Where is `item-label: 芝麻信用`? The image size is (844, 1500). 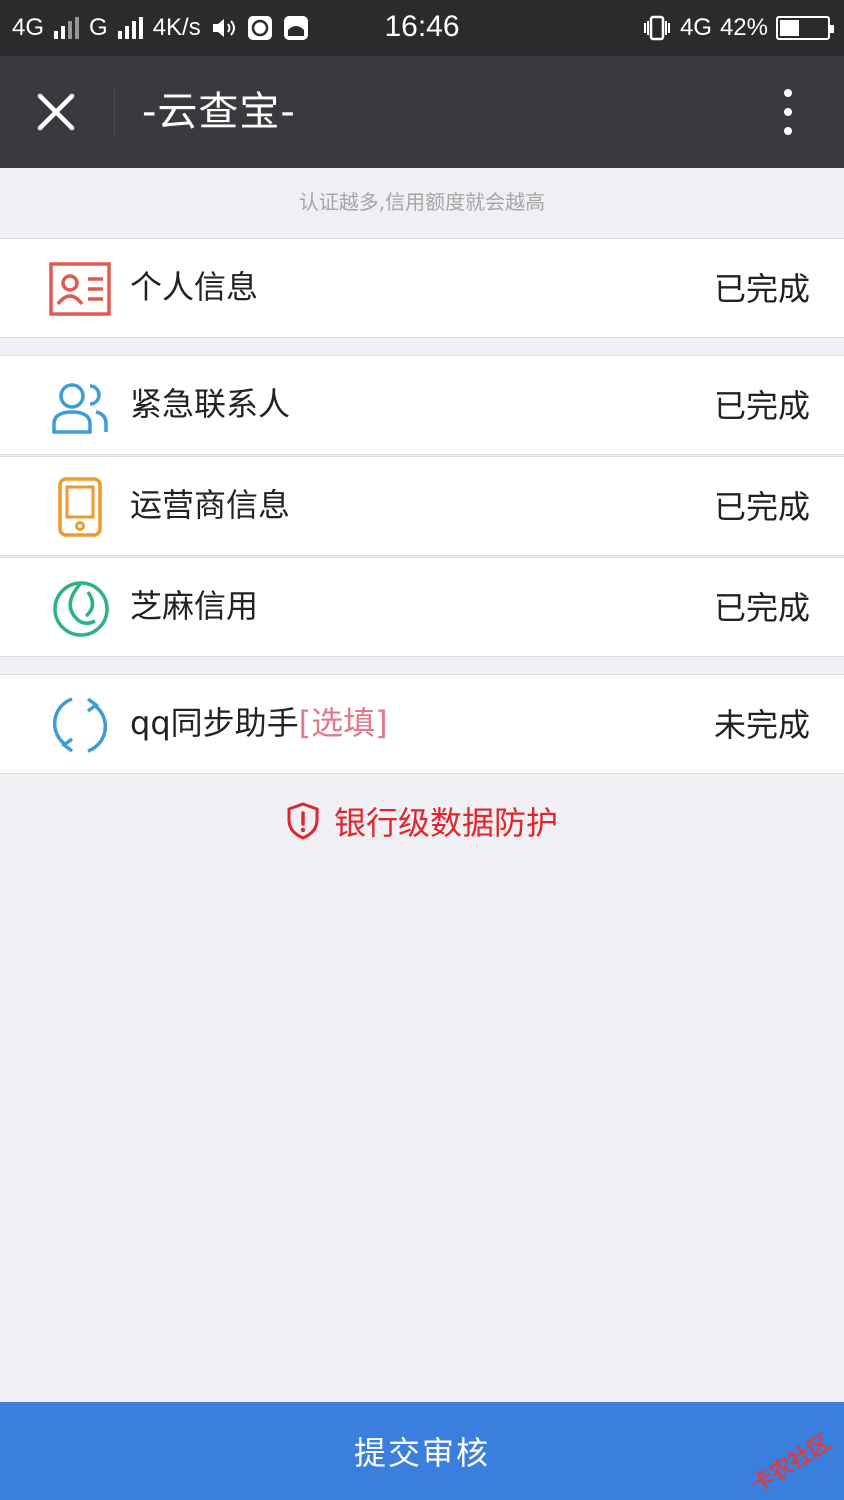
item-label: 芝麻信用 is located at coordinates (194, 606).